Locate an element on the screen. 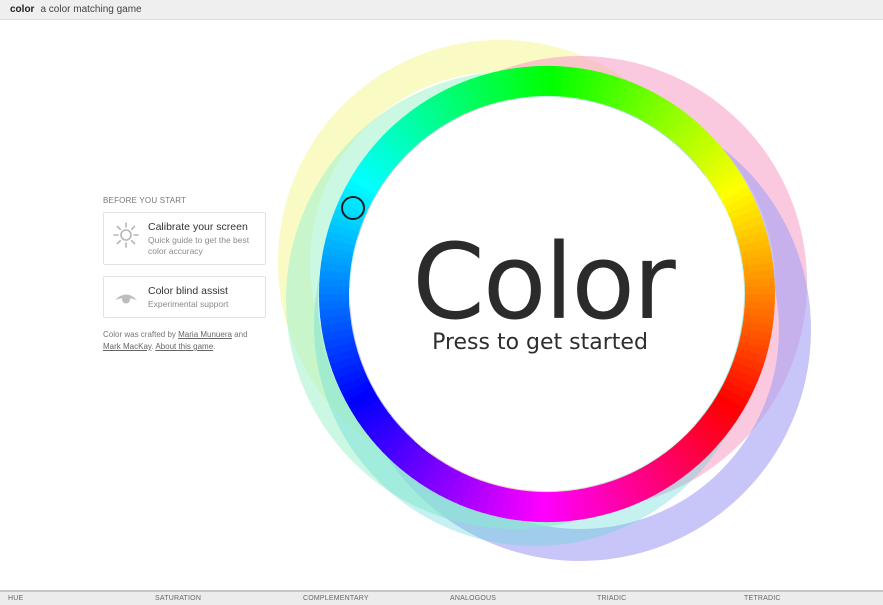 The height and width of the screenshot is (605, 883). tab-complementary: COMPLEMENTARY is located at coordinates (336, 598).